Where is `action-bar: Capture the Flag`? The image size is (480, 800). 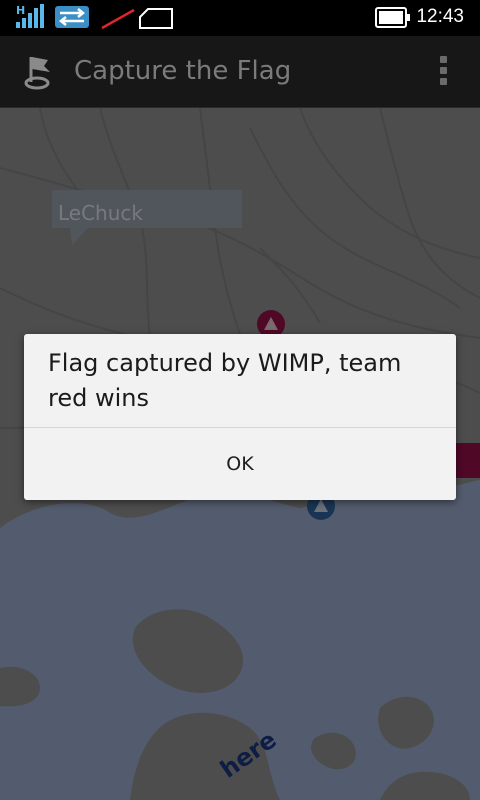
action-bar: Capture the Flag is located at coordinates (240, 72).